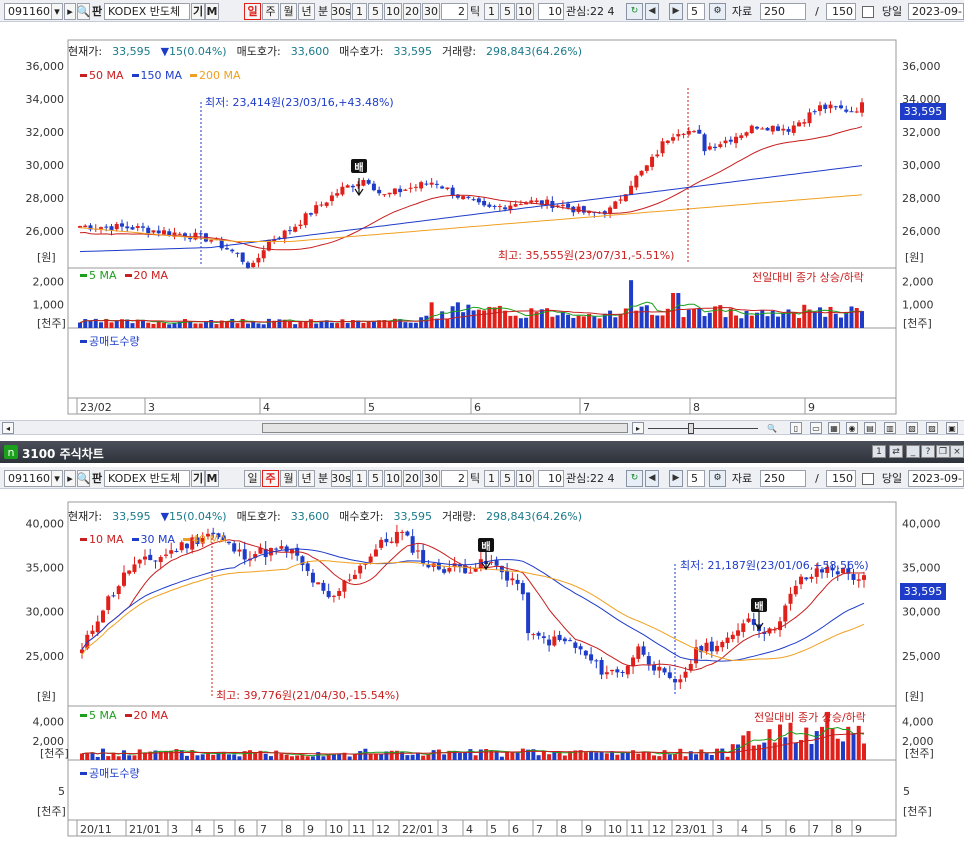 Image resolution: width=964 pixels, height=843 pixels. What do you see at coordinates (28, 478) in the screenshot?
I see `stock-code-input-2: 091160` at bounding box center [28, 478].